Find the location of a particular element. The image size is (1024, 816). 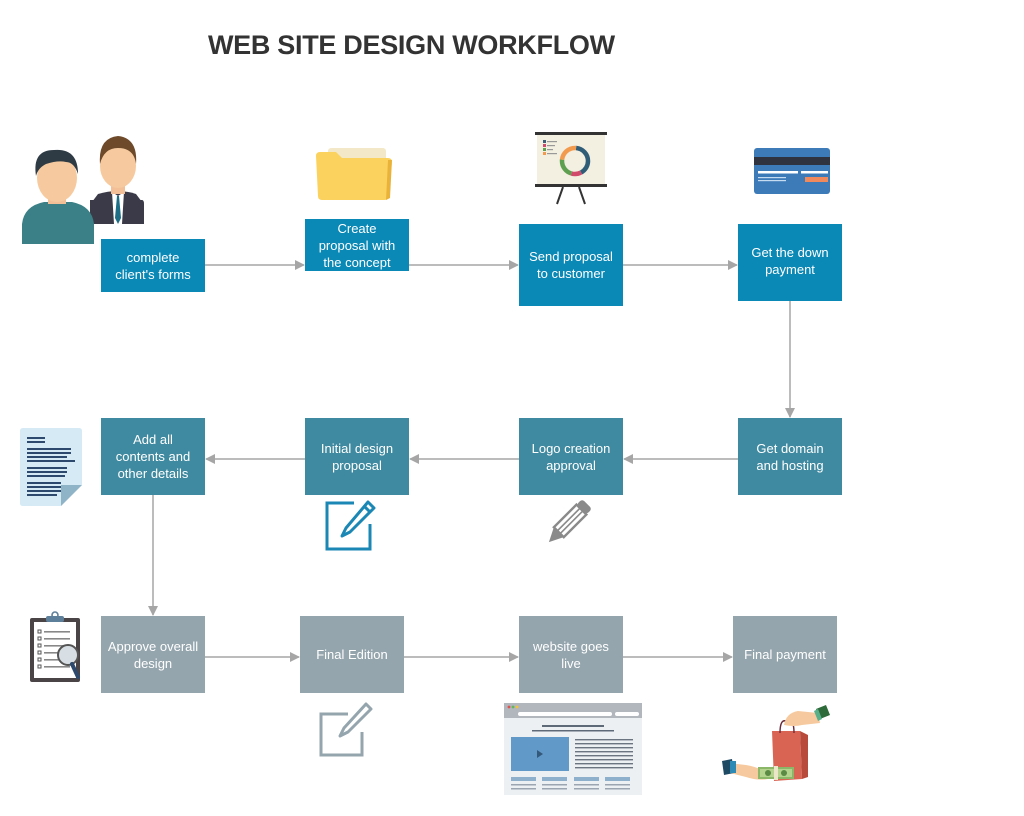

step-final-edition: Final Edition is located at coordinates (352, 654).